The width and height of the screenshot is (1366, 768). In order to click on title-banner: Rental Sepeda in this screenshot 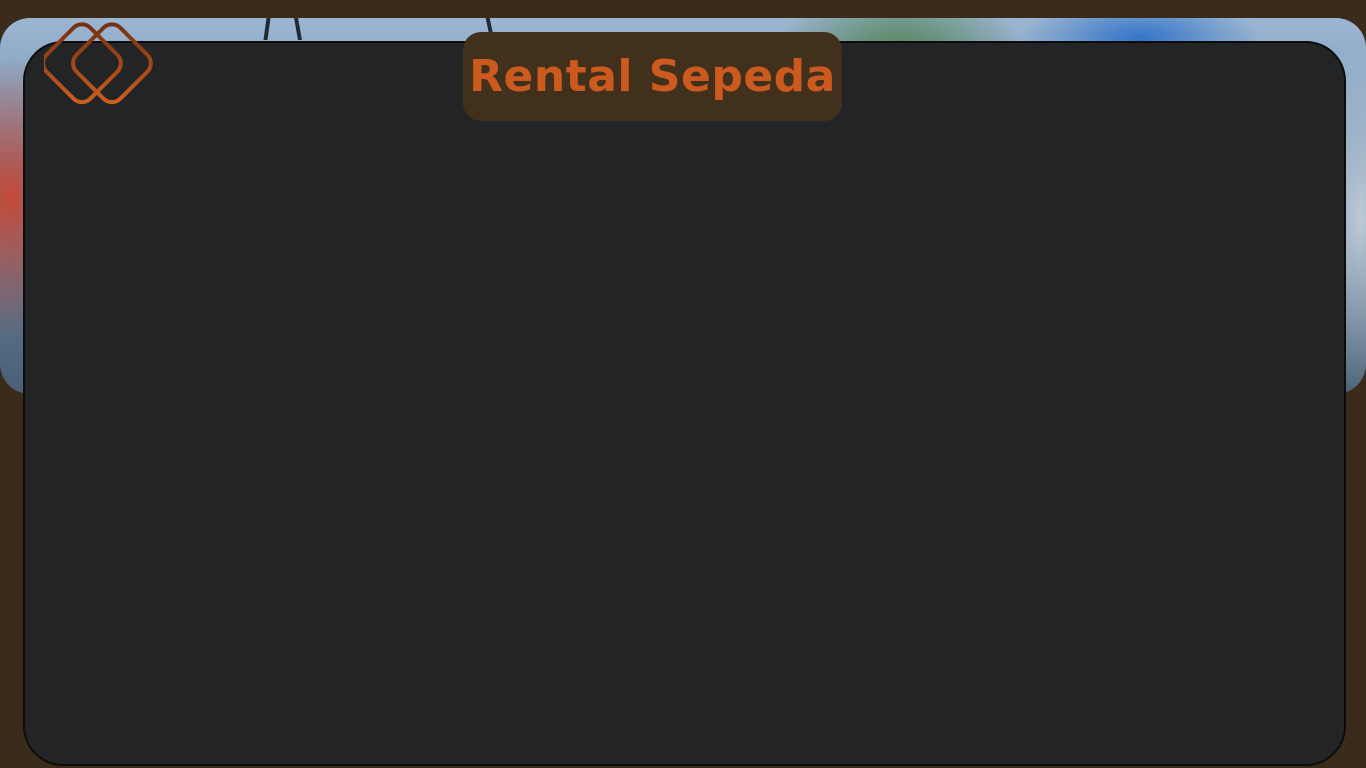, I will do `click(652, 76)`.